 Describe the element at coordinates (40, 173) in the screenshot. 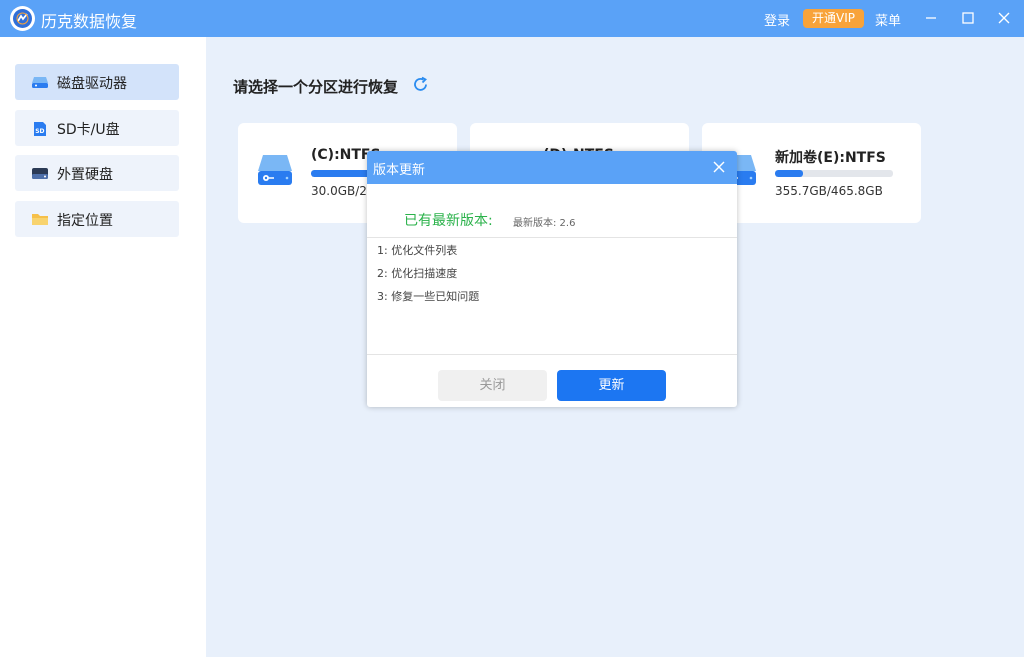

I see `external-drive-icon` at that location.